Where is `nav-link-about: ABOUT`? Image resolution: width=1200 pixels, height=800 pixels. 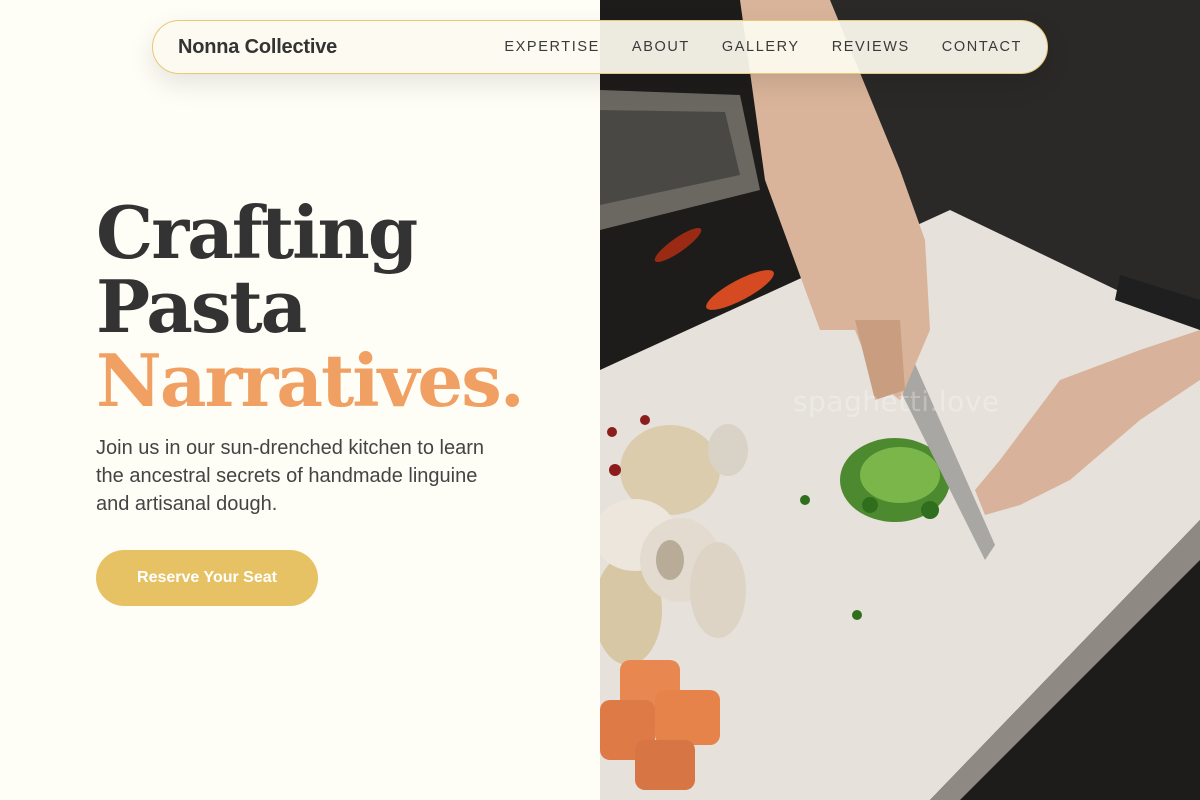 nav-link-about: ABOUT is located at coordinates (661, 47).